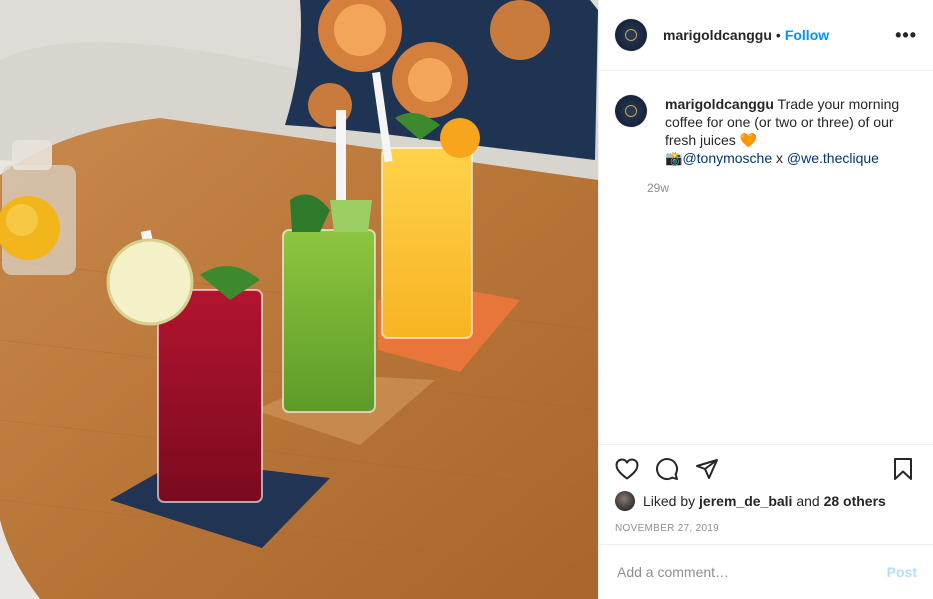 The width and height of the screenshot is (933, 599). I want to click on profile-avatar, so click(631, 35).